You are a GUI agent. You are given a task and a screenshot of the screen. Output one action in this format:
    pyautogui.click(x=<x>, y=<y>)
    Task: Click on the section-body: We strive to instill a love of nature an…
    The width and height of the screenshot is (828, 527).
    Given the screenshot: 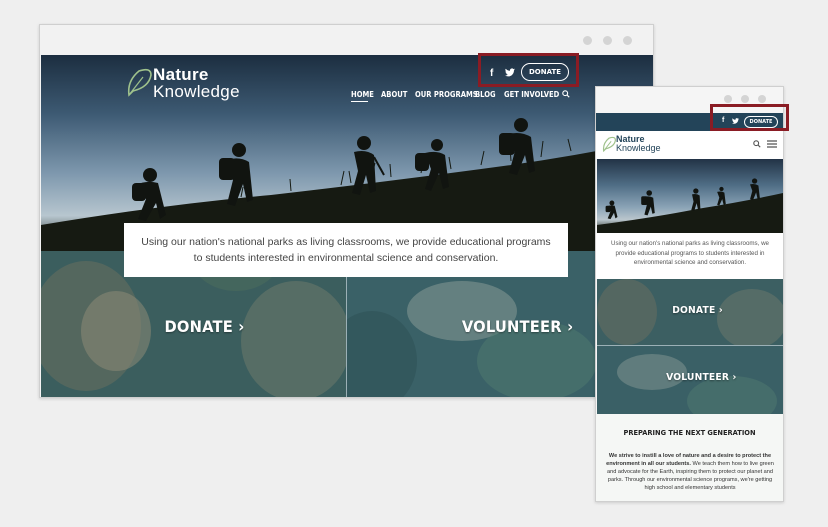 What is the action you would take?
    pyautogui.click(x=690, y=472)
    